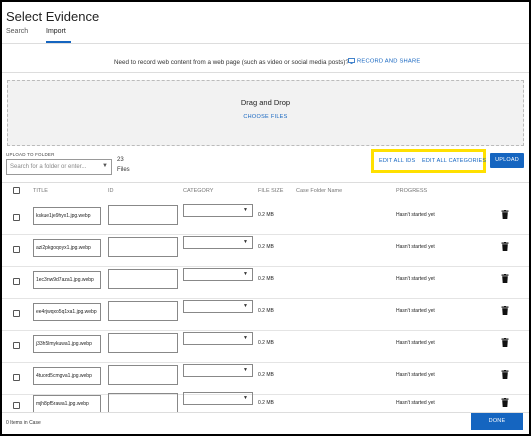 This screenshot has height=436, width=531. I want to click on file-dropzone: Drag and Drop CHOOSE FILES, so click(265, 113).